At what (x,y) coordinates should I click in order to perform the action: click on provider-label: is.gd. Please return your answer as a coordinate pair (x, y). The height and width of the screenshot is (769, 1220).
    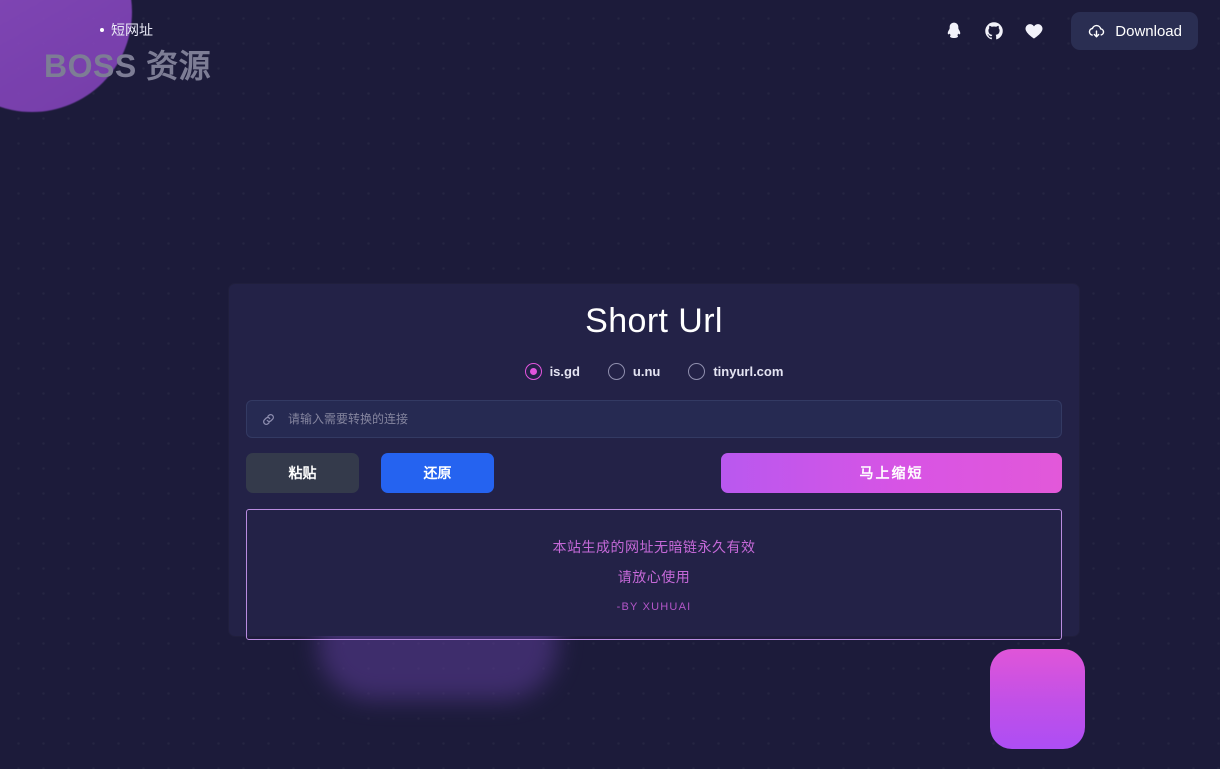
    Looking at the image, I should click on (564, 371).